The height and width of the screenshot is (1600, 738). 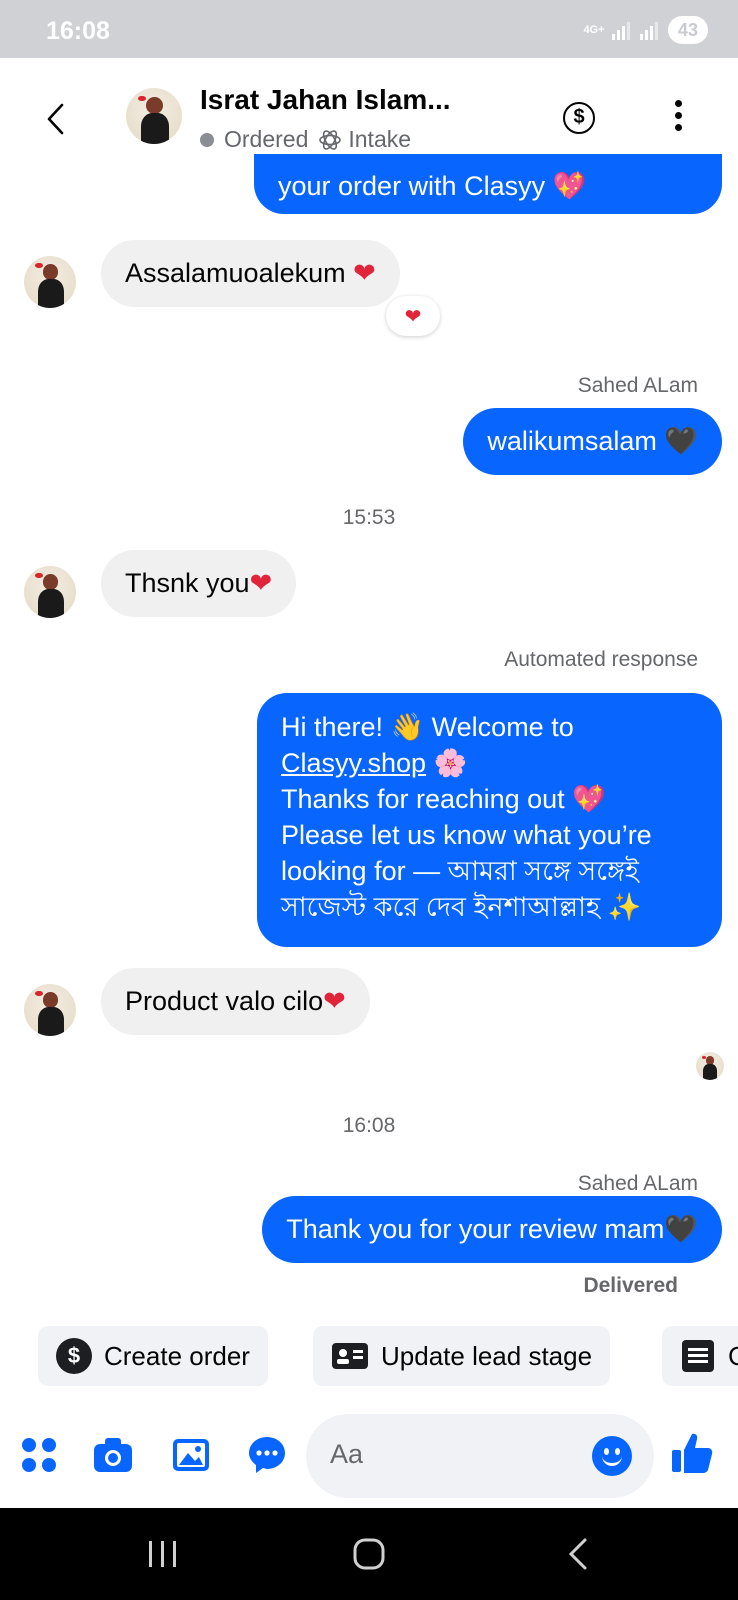 What do you see at coordinates (692, 1453) in the screenshot?
I see `like-icon` at bounding box center [692, 1453].